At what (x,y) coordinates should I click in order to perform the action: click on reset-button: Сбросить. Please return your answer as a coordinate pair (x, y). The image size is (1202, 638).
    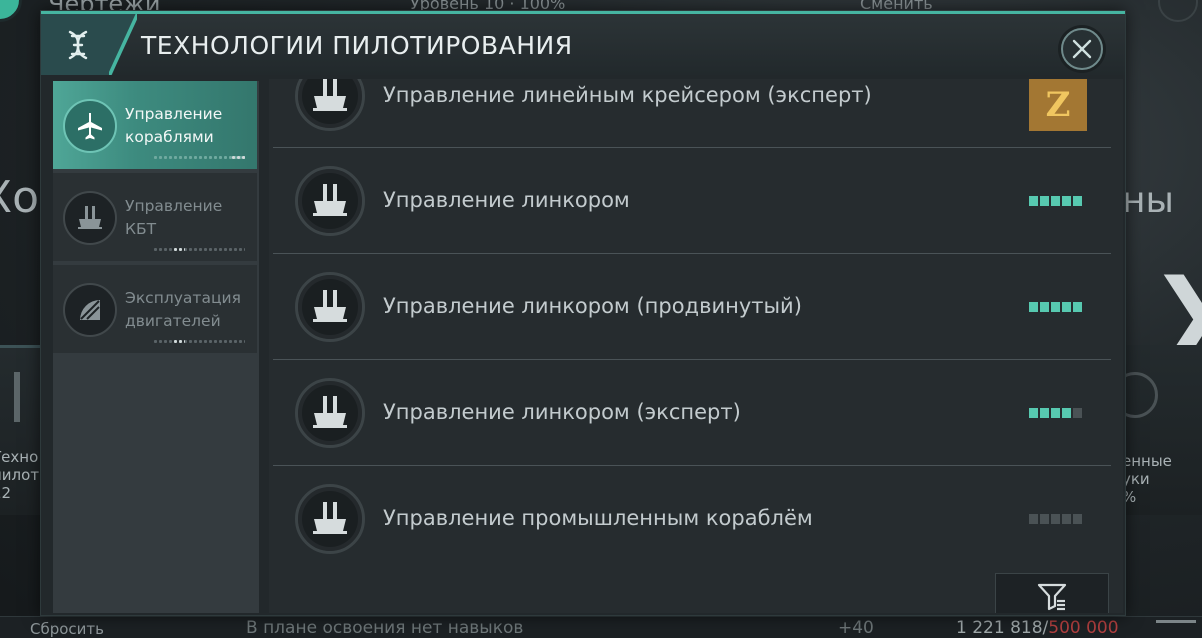
    Looking at the image, I should click on (67, 629).